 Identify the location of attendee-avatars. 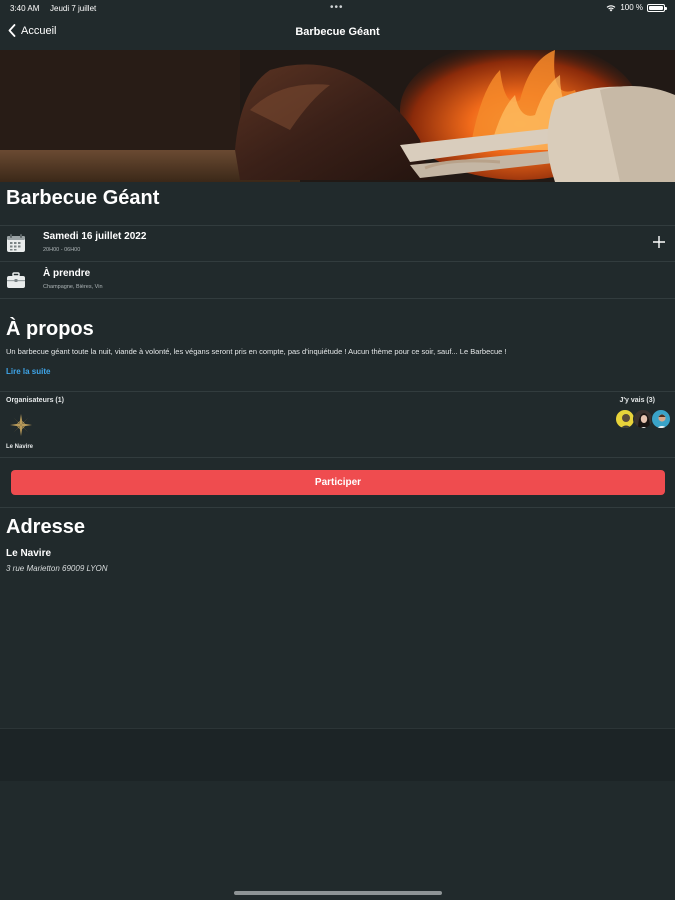
(643, 419).